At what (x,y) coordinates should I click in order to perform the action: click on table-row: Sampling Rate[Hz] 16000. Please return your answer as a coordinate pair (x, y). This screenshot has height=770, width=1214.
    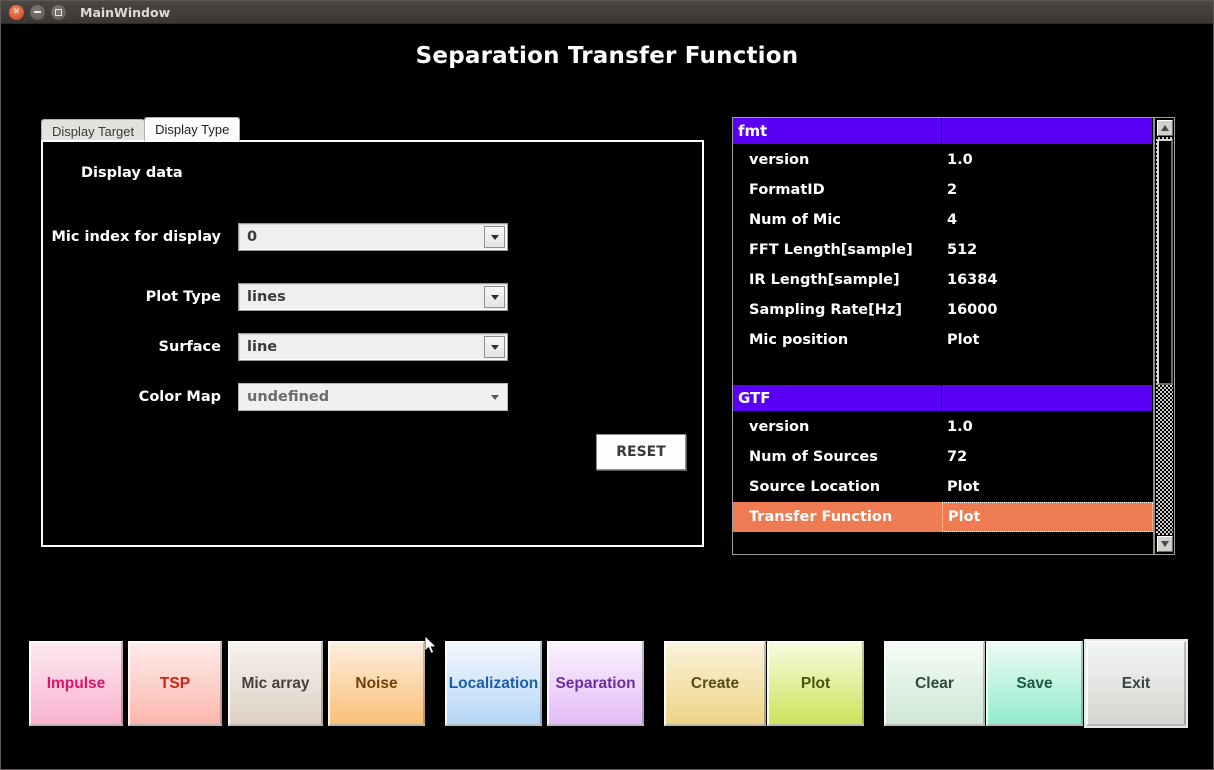
    Looking at the image, I should click on (943, 310).